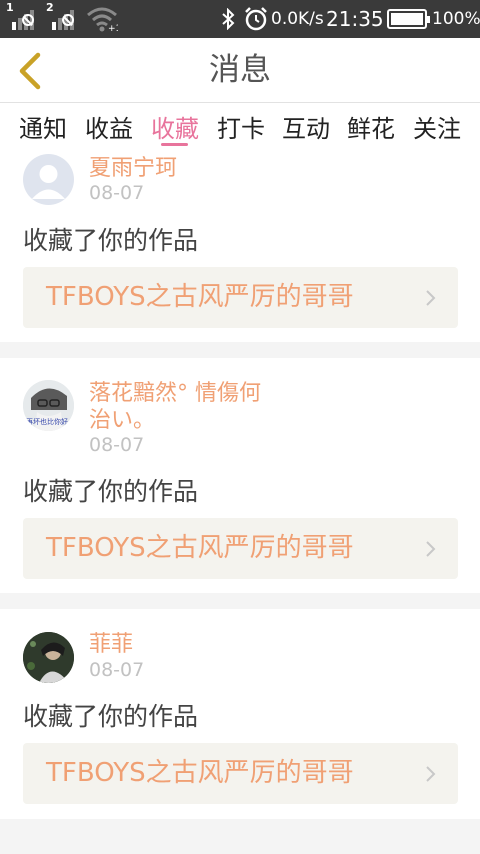  Describe the element at coordinates (355, 19) in the screenshot. I see `clock: 21:35` at that location.